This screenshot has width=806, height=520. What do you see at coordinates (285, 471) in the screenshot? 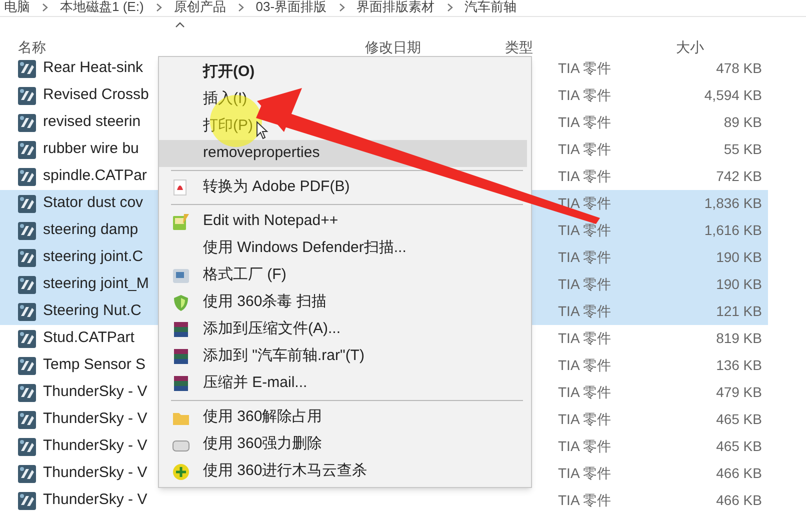
I see `menu-item-label: 使用 360进行木马云查杀` at bounding box center [285, 471].